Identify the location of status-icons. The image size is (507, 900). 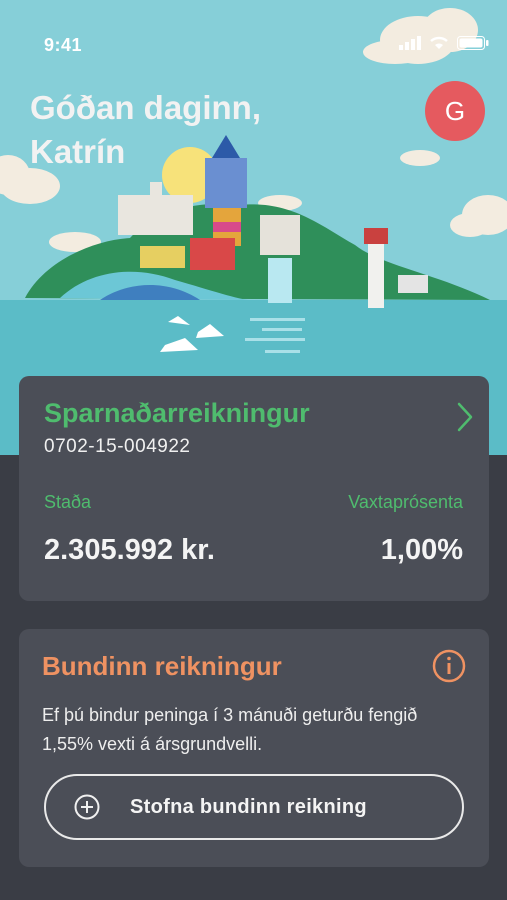
(444, 43).